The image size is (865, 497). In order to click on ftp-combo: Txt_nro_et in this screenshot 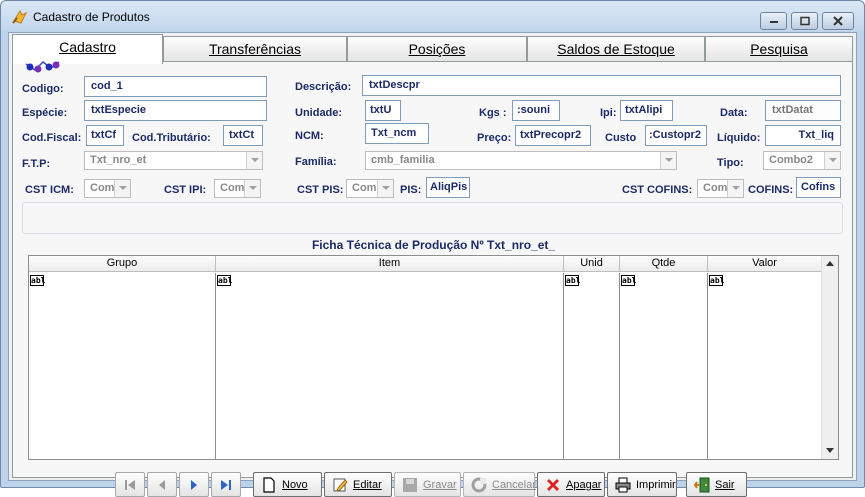, I will do `click(173, 160)`.